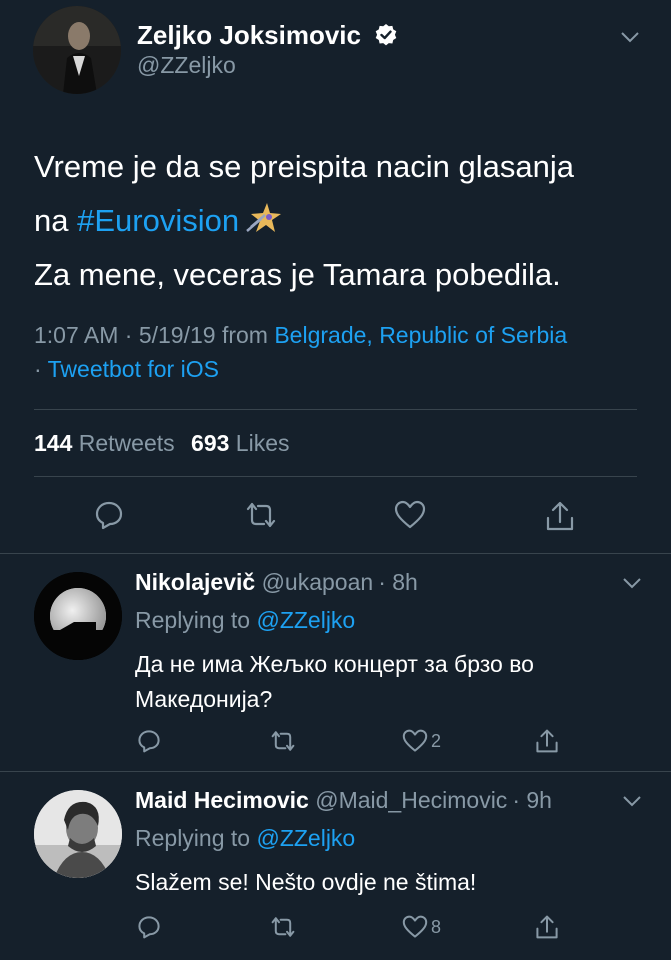 Image resolution: width=671 pixels, height=960 pixels. Describe the element at coordinates (532, 800) in the screenshot. I see `reply-time: · 9h` at that location.